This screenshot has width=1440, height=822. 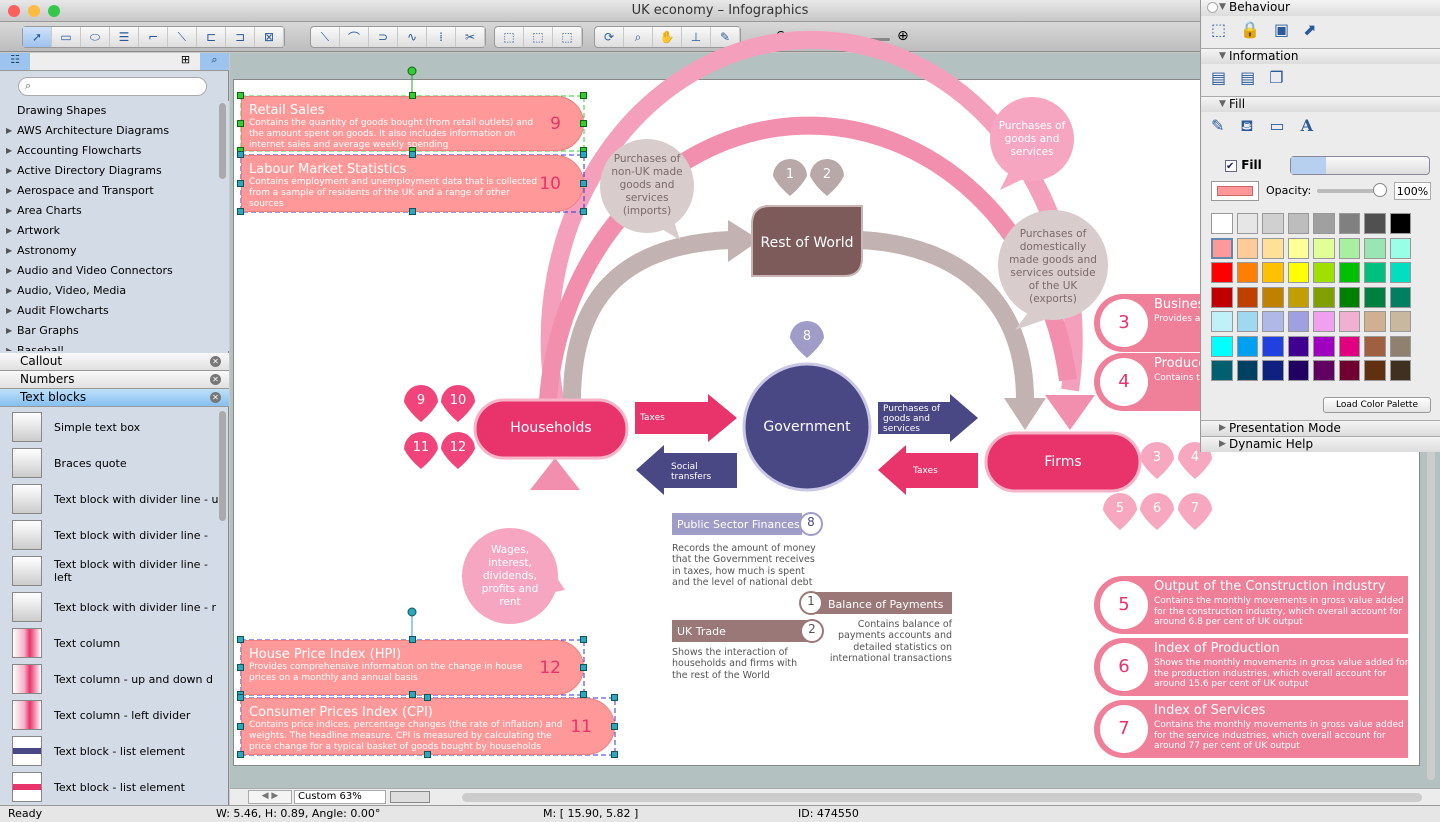 What do you see at coordinates (1320, 104) in the screenshot?
I see `fill-header: ▼ Fill` at bounding box center [1320, 104].